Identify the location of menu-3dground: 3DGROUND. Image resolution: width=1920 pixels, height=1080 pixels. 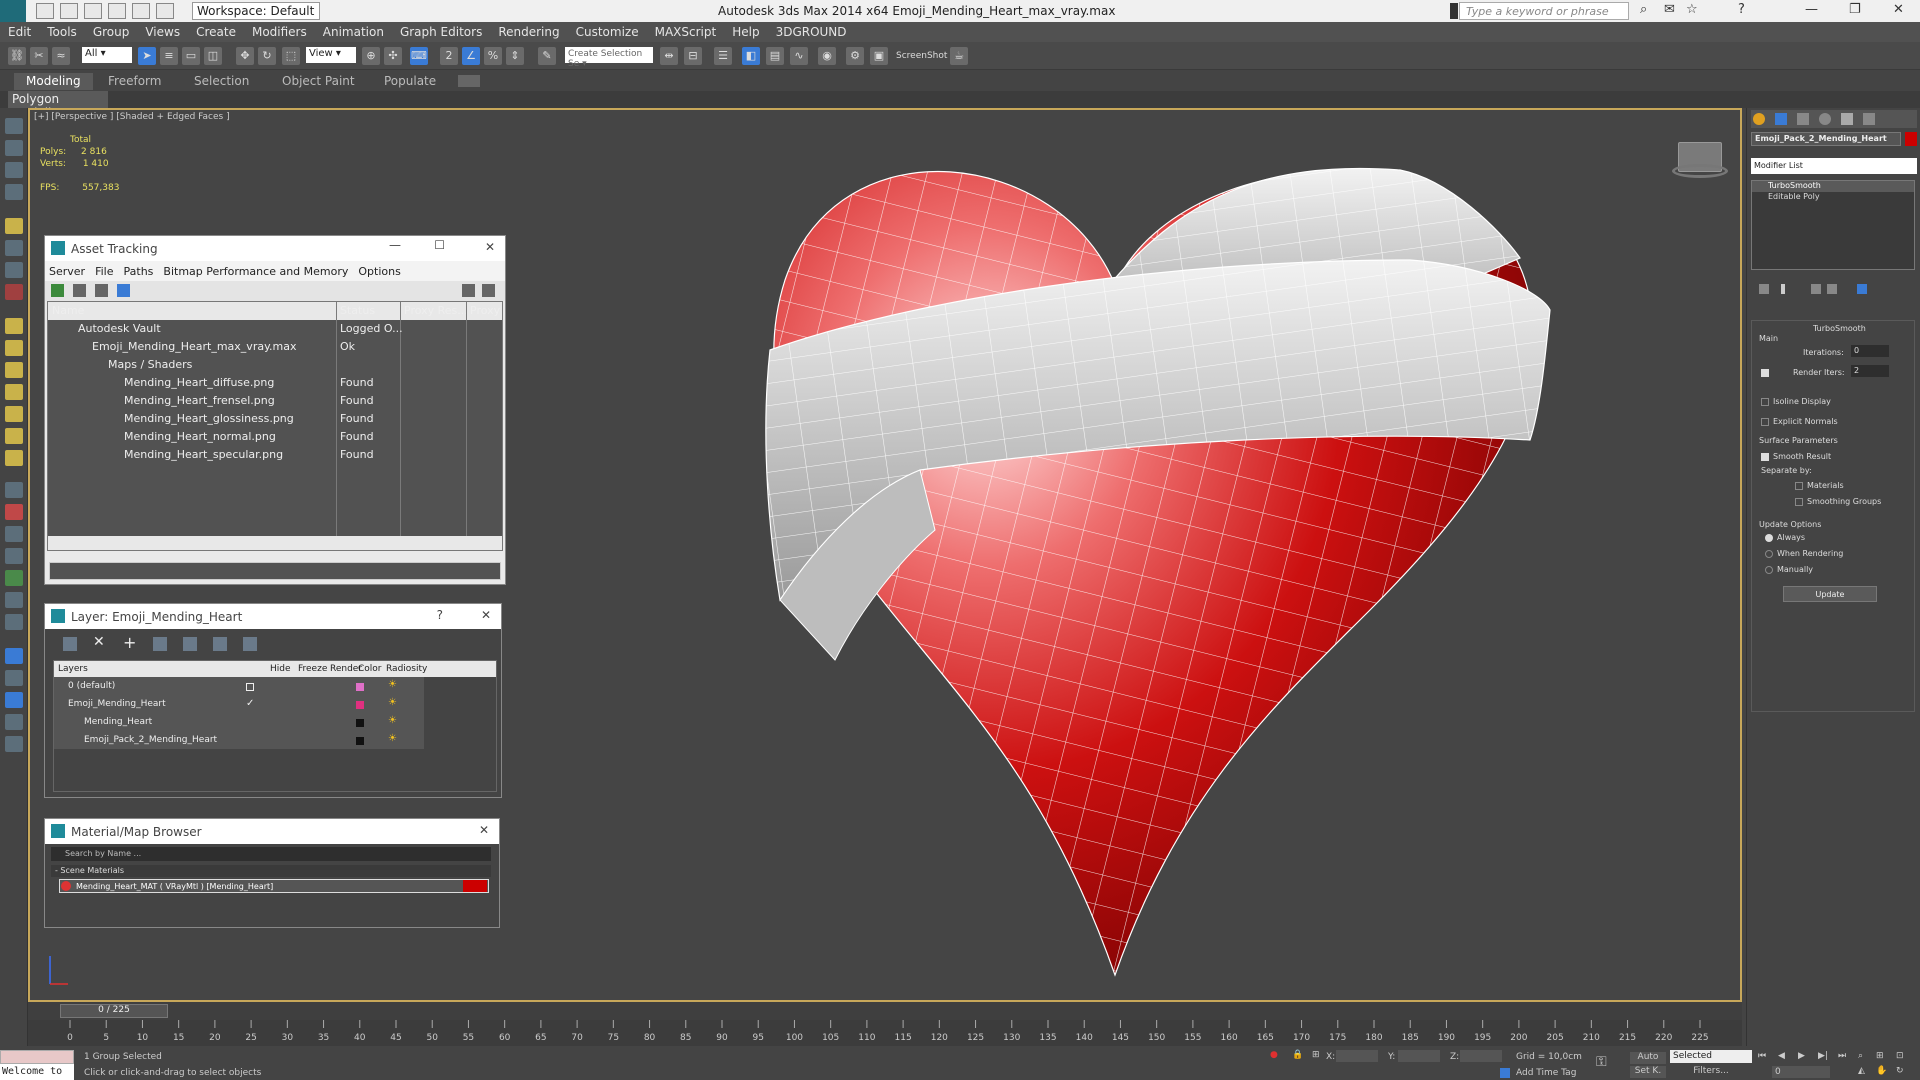
(807, 32).